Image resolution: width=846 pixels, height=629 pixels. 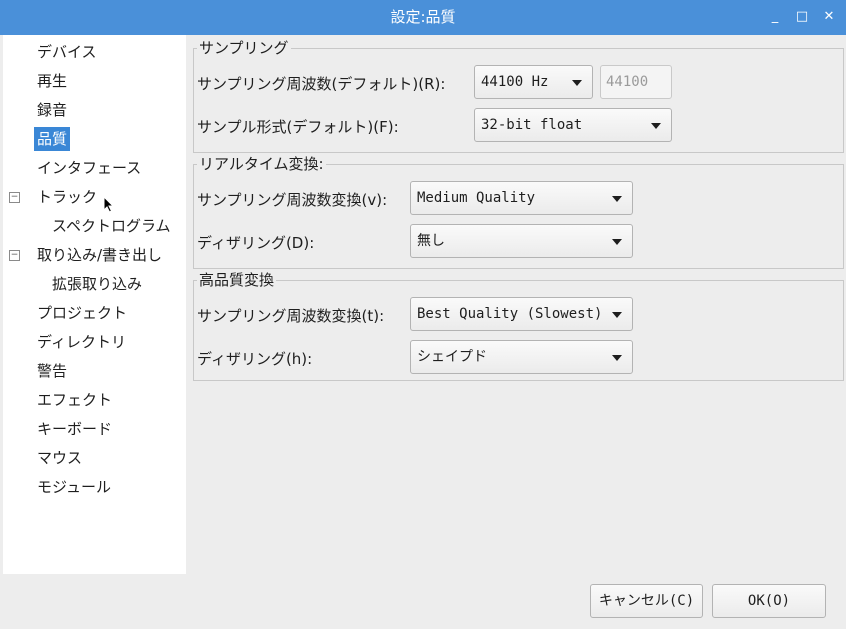 What do you see at coordinates (775, 17) in the screenshot?
I see `minimize-button: _` at bounding box center [775, 17].